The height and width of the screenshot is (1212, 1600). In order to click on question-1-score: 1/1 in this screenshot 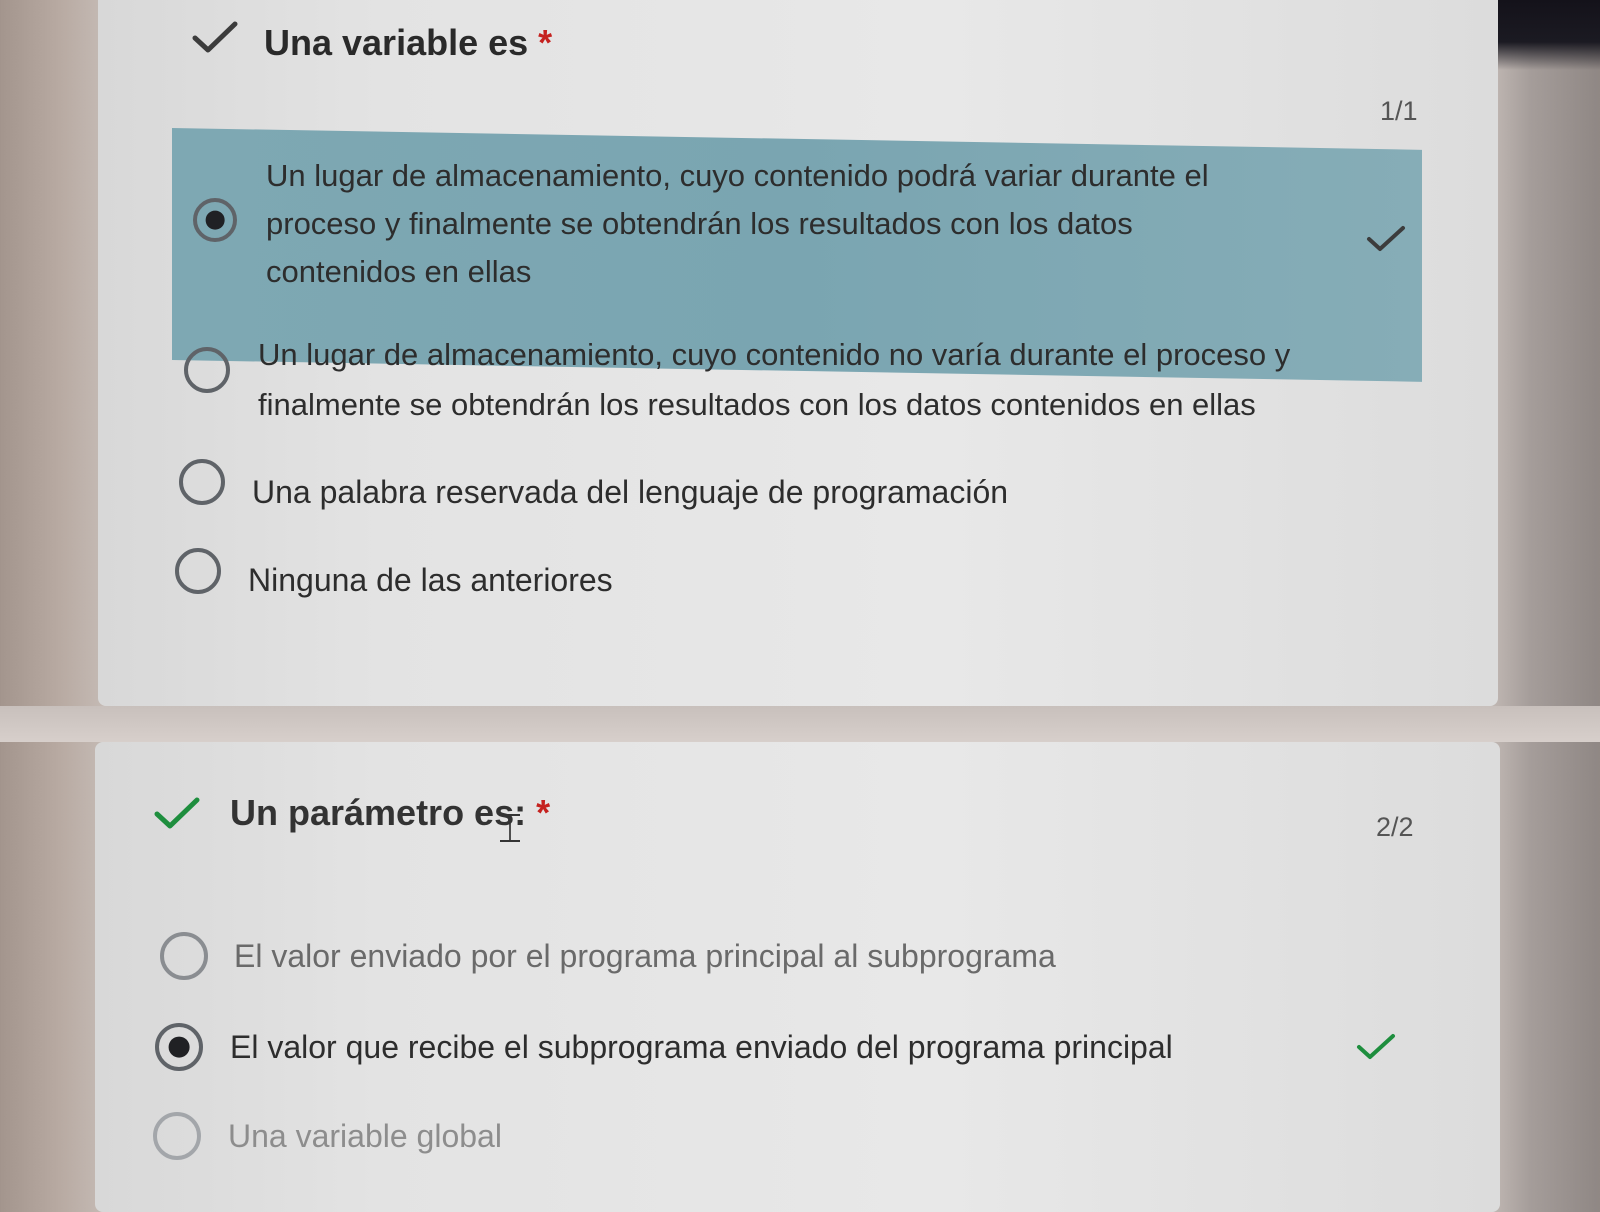, I will do `click(1399, 111)`.